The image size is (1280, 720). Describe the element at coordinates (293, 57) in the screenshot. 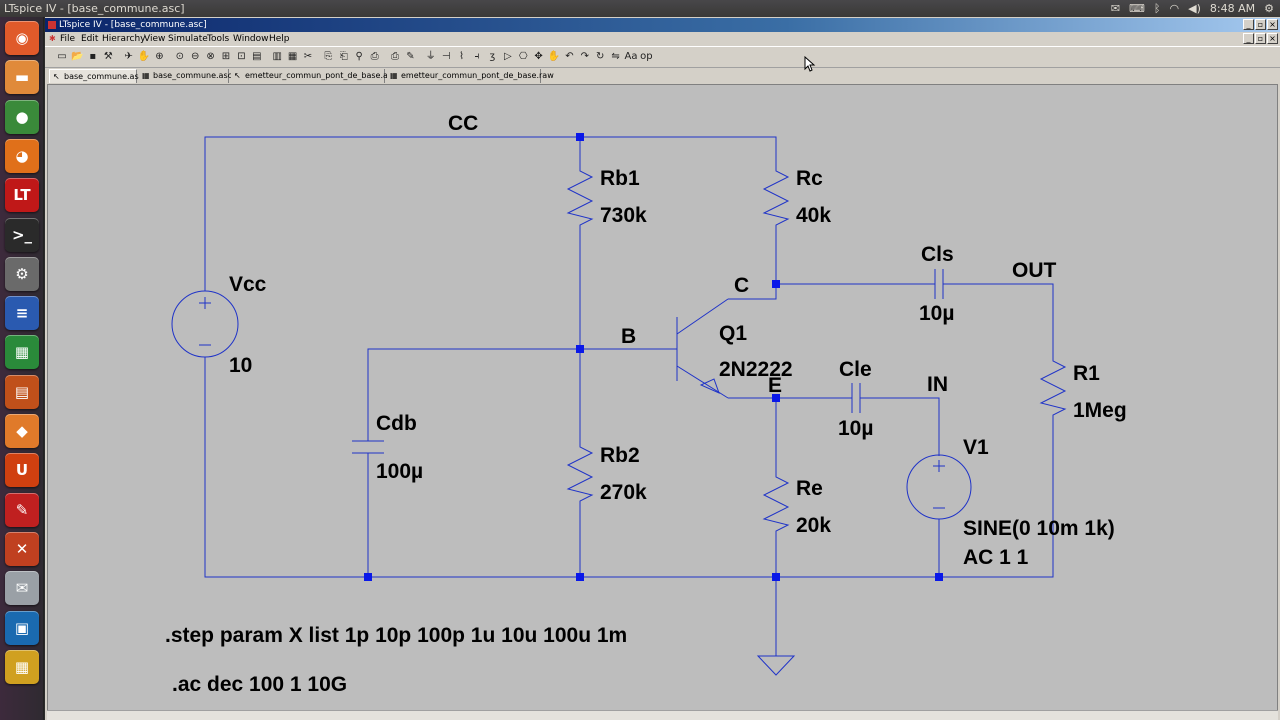

I see `close-window-icon: ▦` at that location.